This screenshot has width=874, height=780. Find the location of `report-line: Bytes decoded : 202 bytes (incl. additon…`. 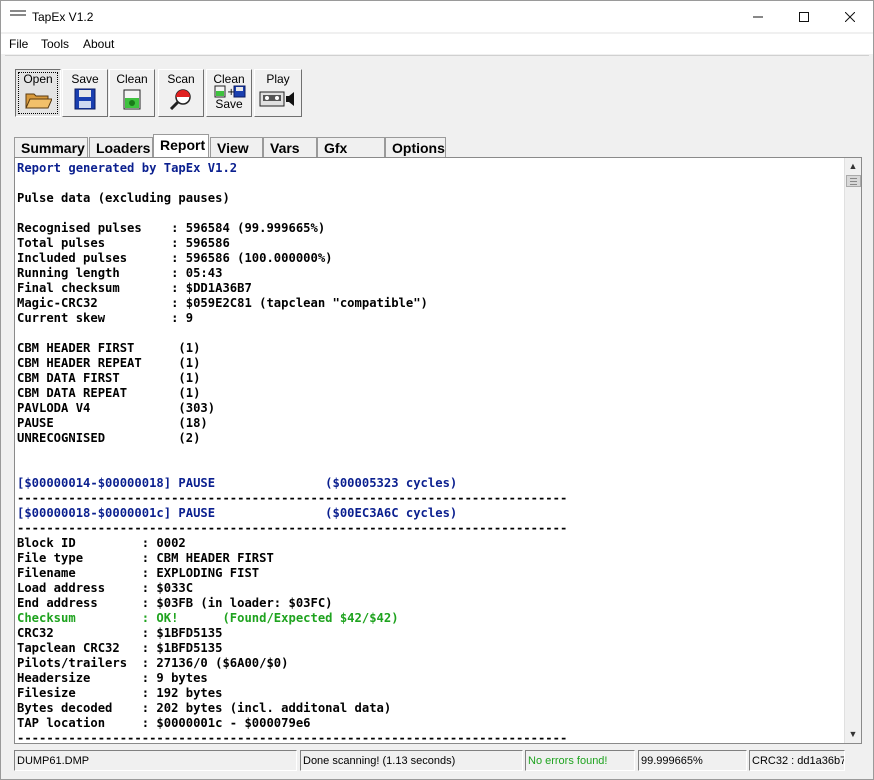

report-line: Bytes decoded : 202 bytes (incl. additon… is located at coordinates (204, 708).